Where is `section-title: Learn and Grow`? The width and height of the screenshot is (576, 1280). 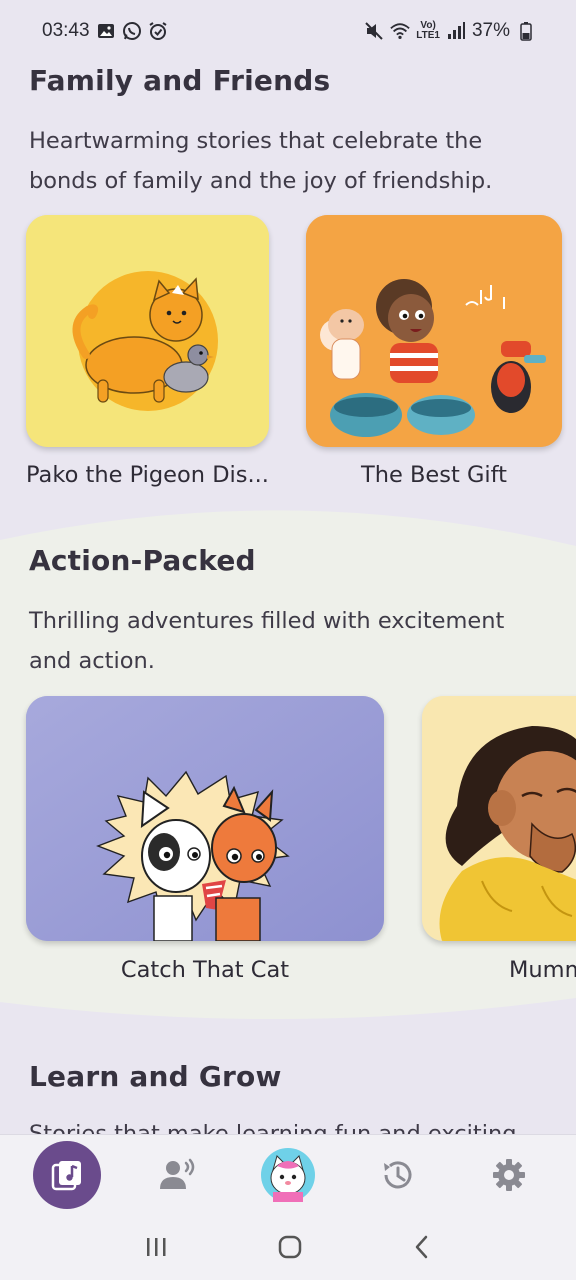
section-title: Learn and Grow is located at coordinates (155, 1076).